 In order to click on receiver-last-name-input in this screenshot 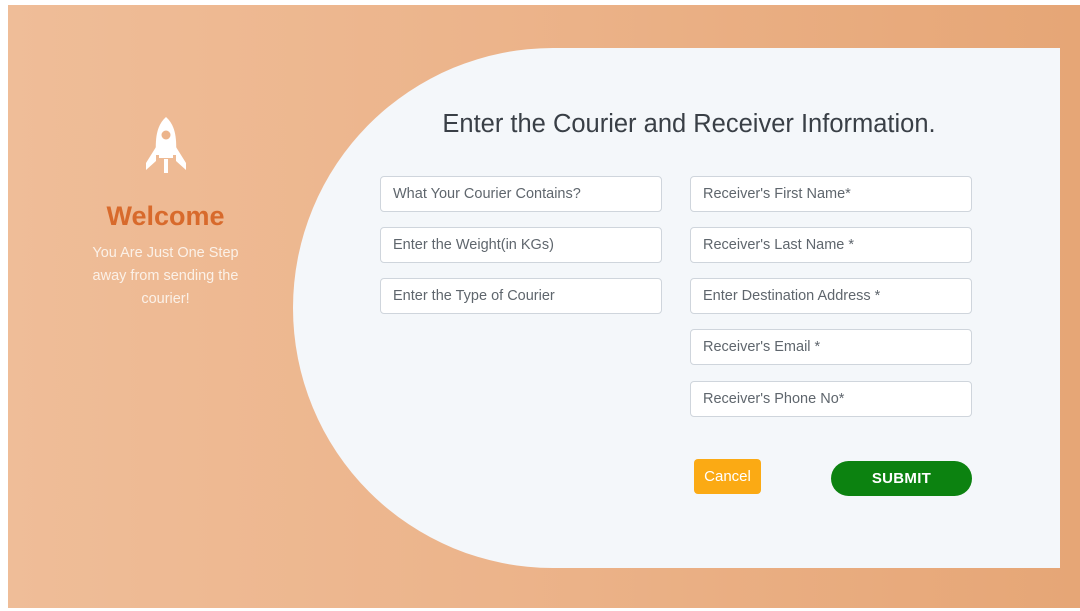, I will do `click(831, 245)`.